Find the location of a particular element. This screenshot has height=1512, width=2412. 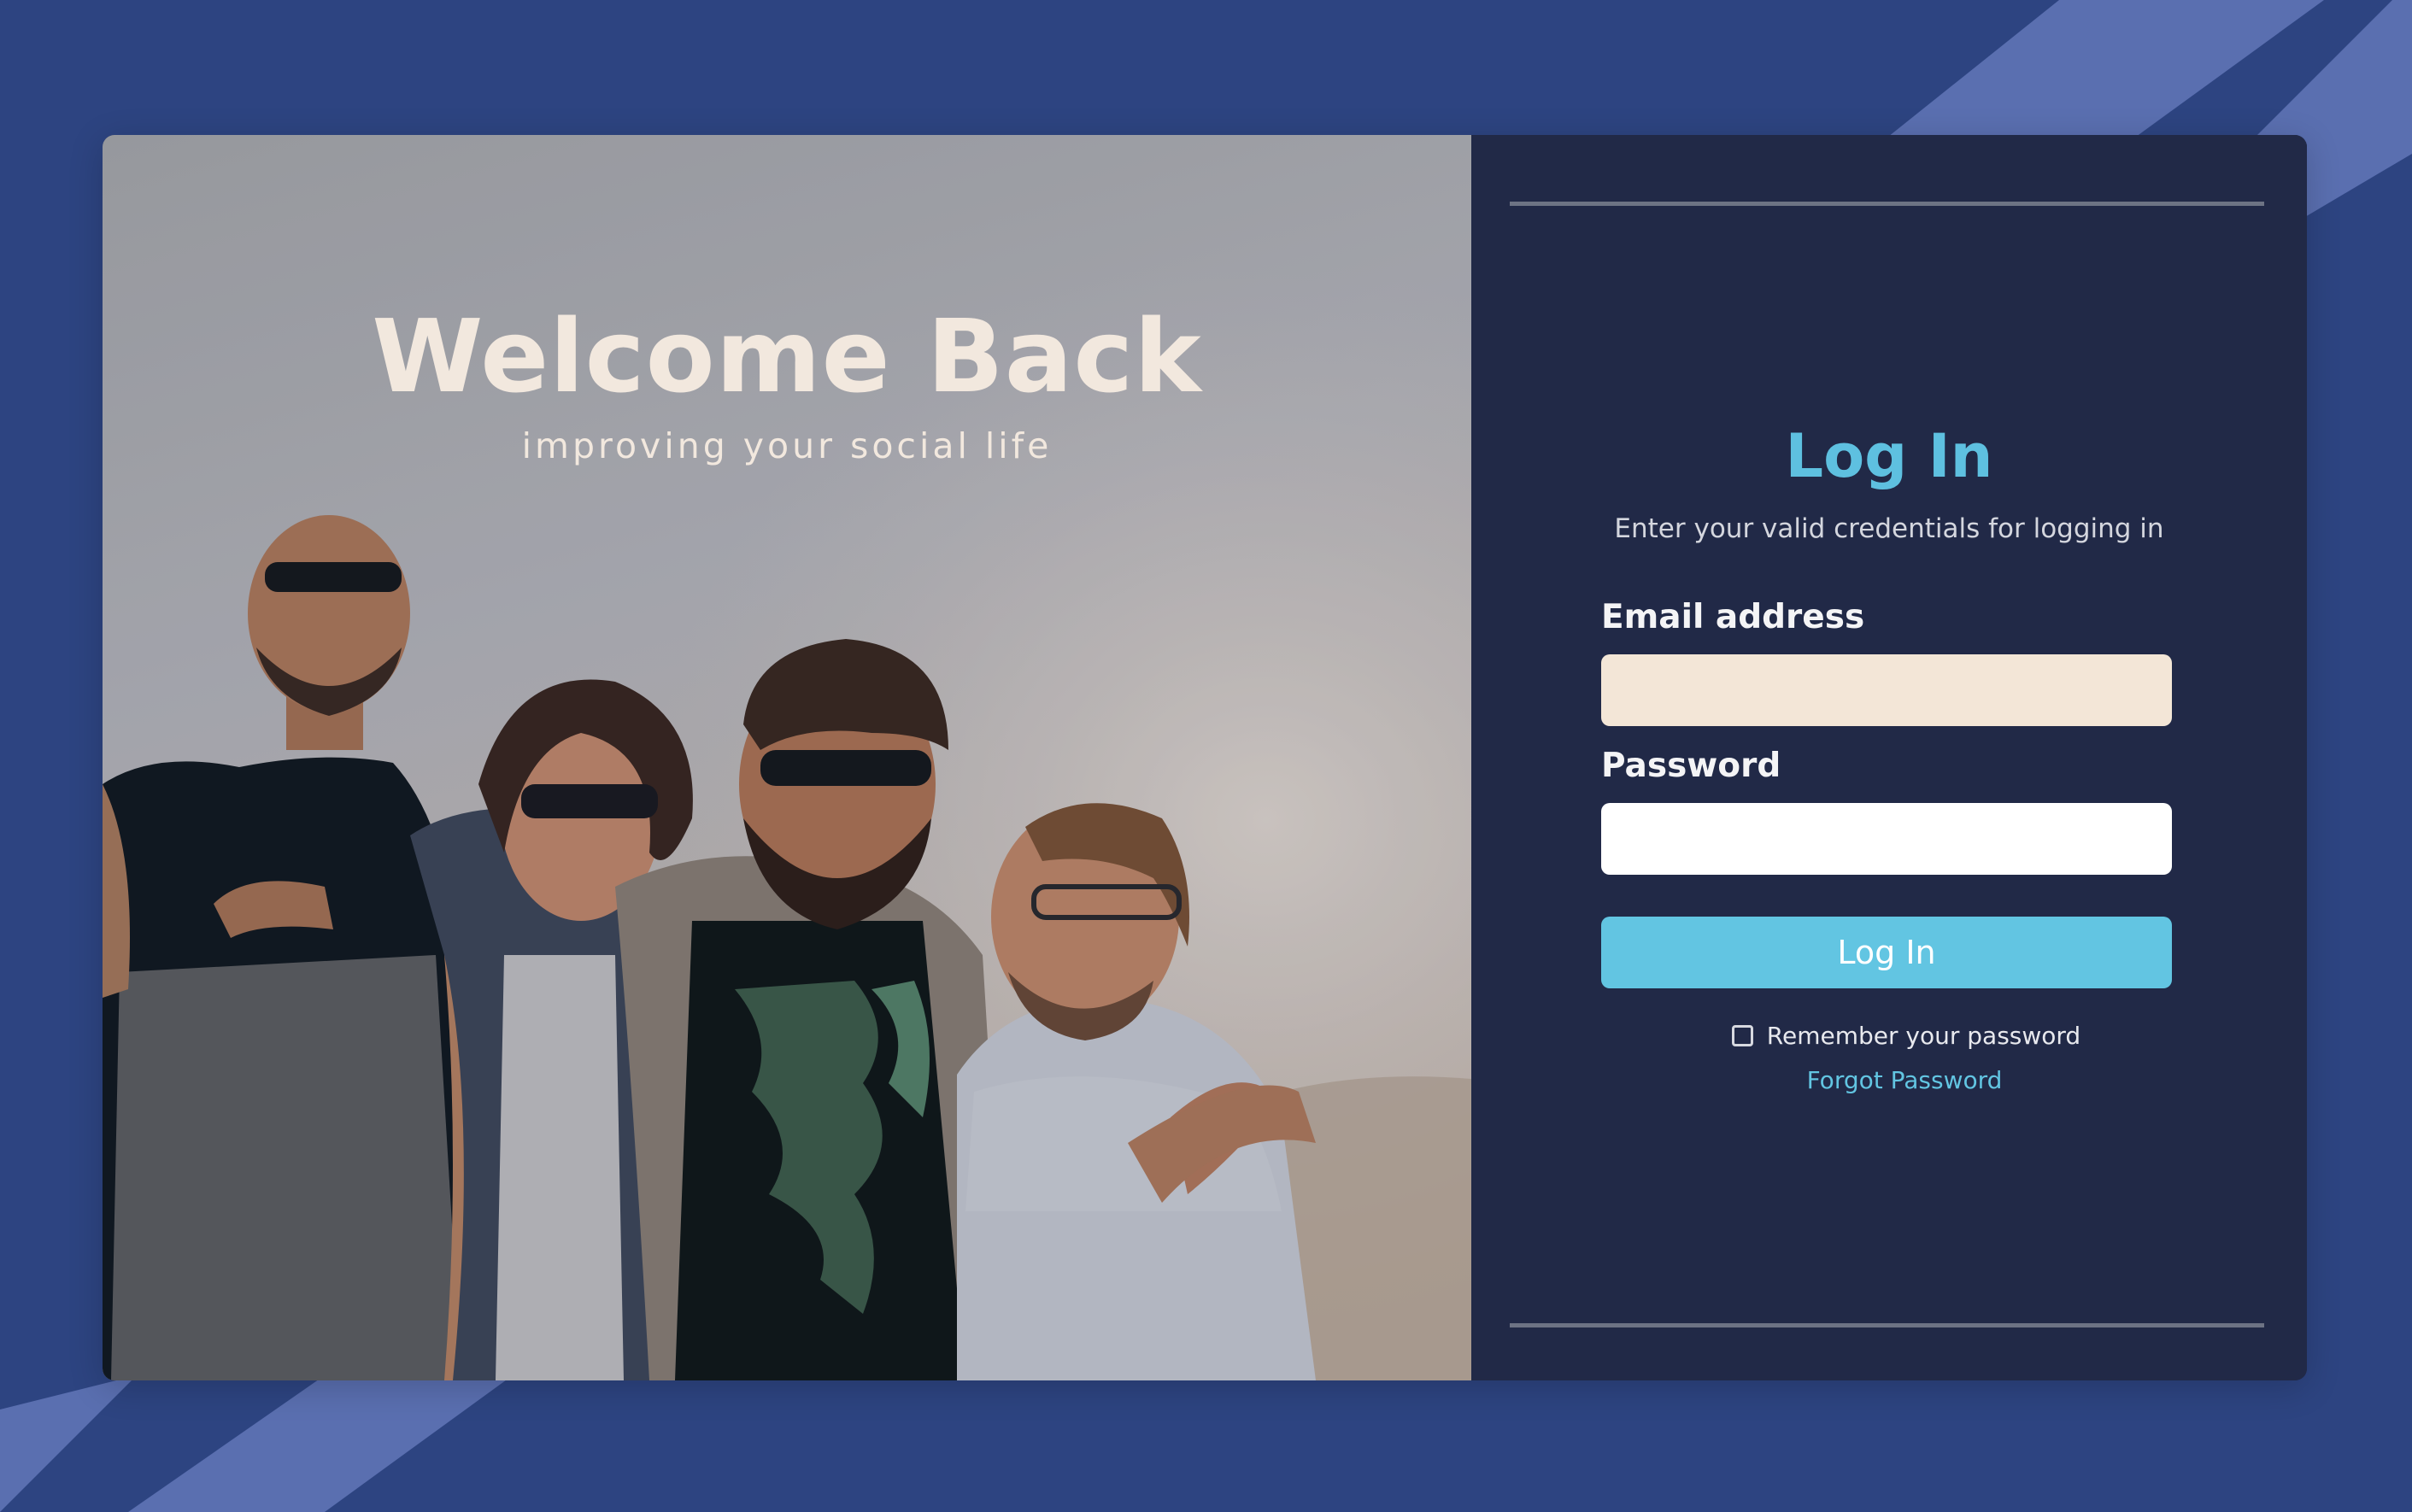

email-field is located at coordinates (1886, 690).